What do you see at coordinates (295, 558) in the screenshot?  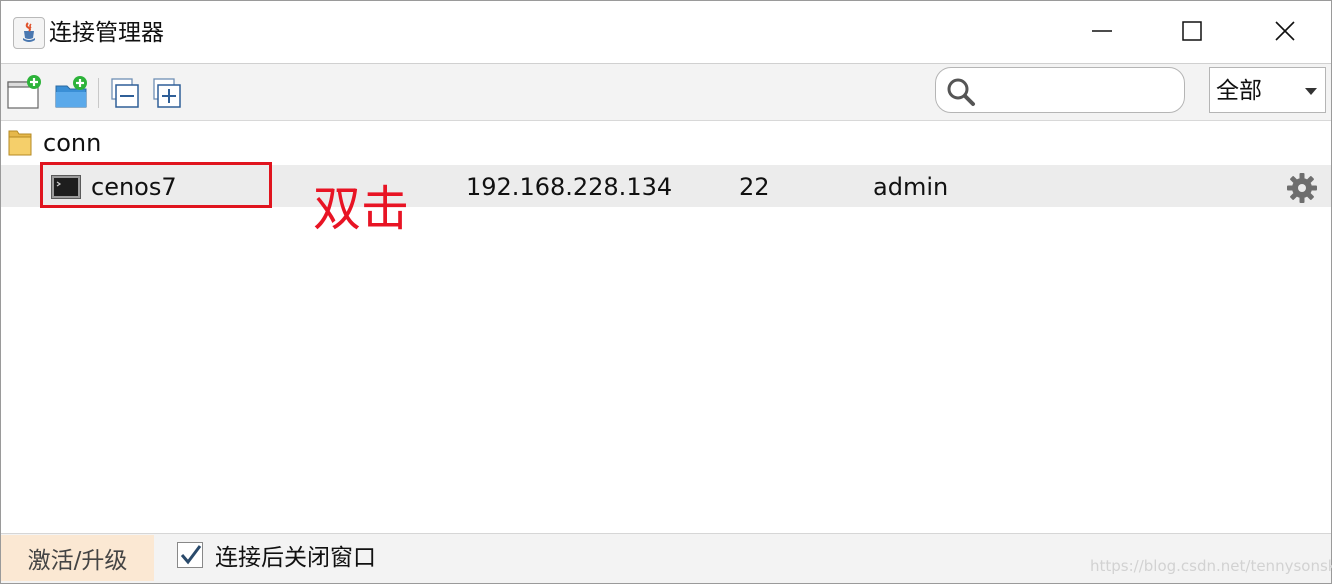 I see `close-after-connect-label: 连接后关闭窗口` at bounding box center [295, 558].